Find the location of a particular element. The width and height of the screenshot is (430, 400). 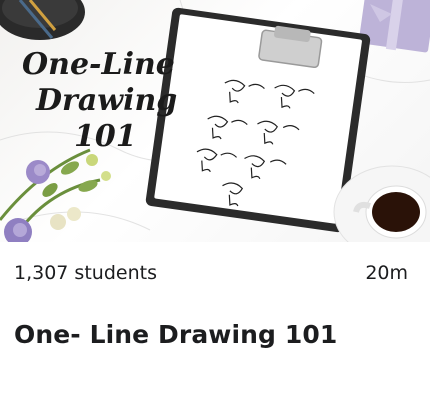

thumbnail-title-line2: Drawing is located at coordinates (106, 100).